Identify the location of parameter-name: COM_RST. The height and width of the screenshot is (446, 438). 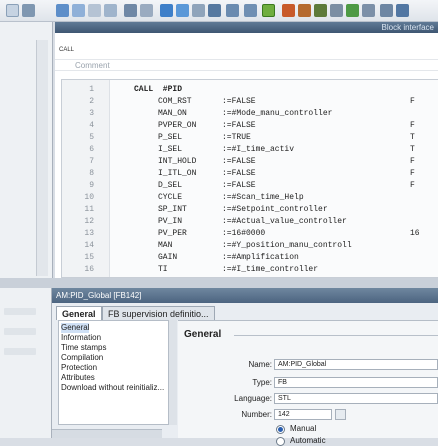
(175, 101).